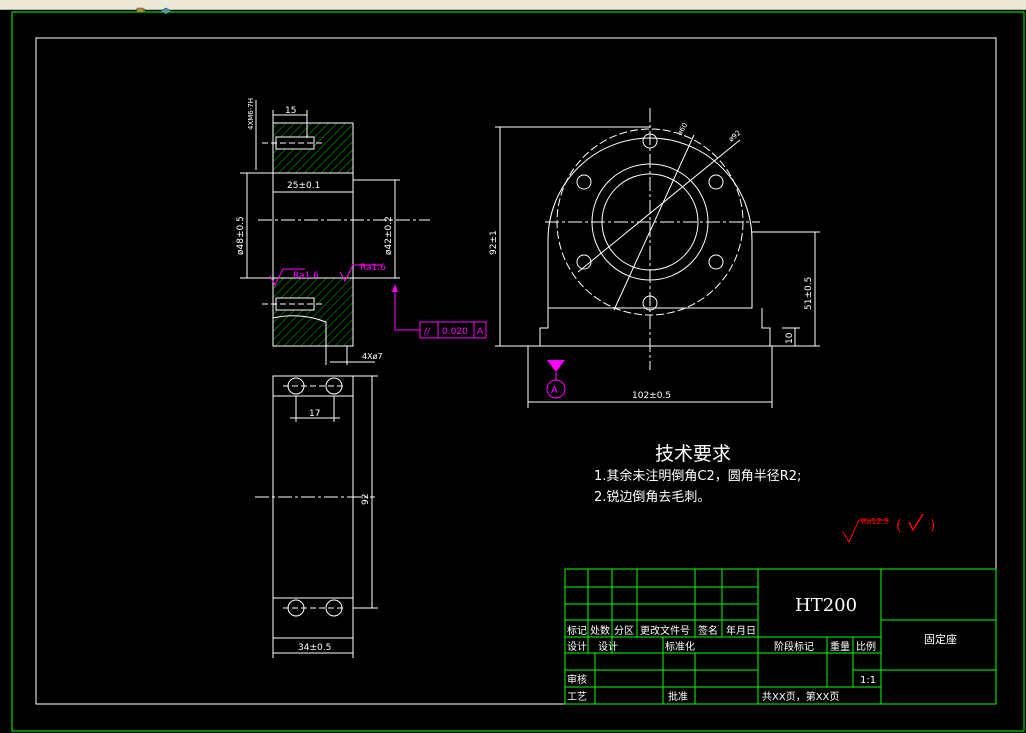  I want to click on dim-bottom: 4Xø7, so click(372, 356).